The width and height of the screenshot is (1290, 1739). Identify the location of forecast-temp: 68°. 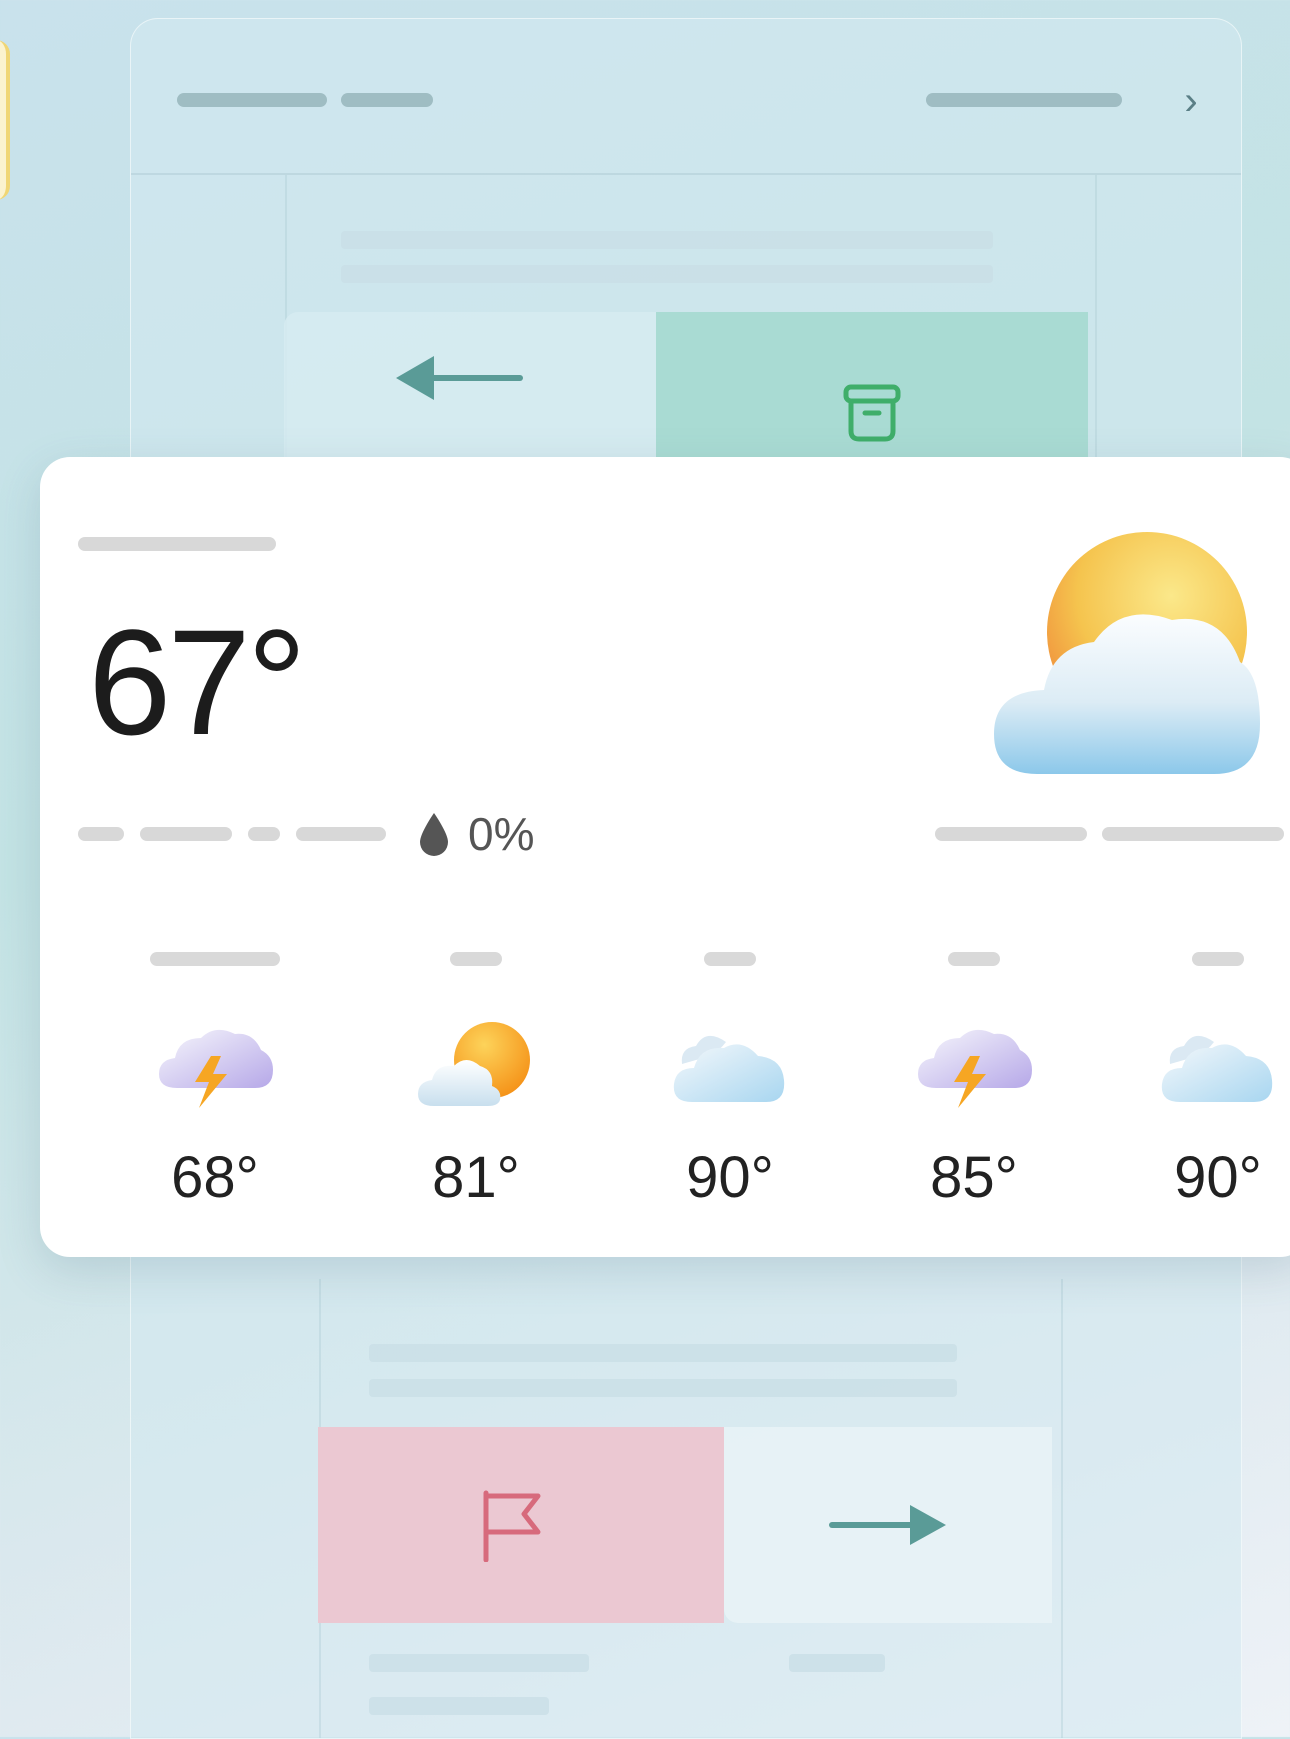
(215, 1177).